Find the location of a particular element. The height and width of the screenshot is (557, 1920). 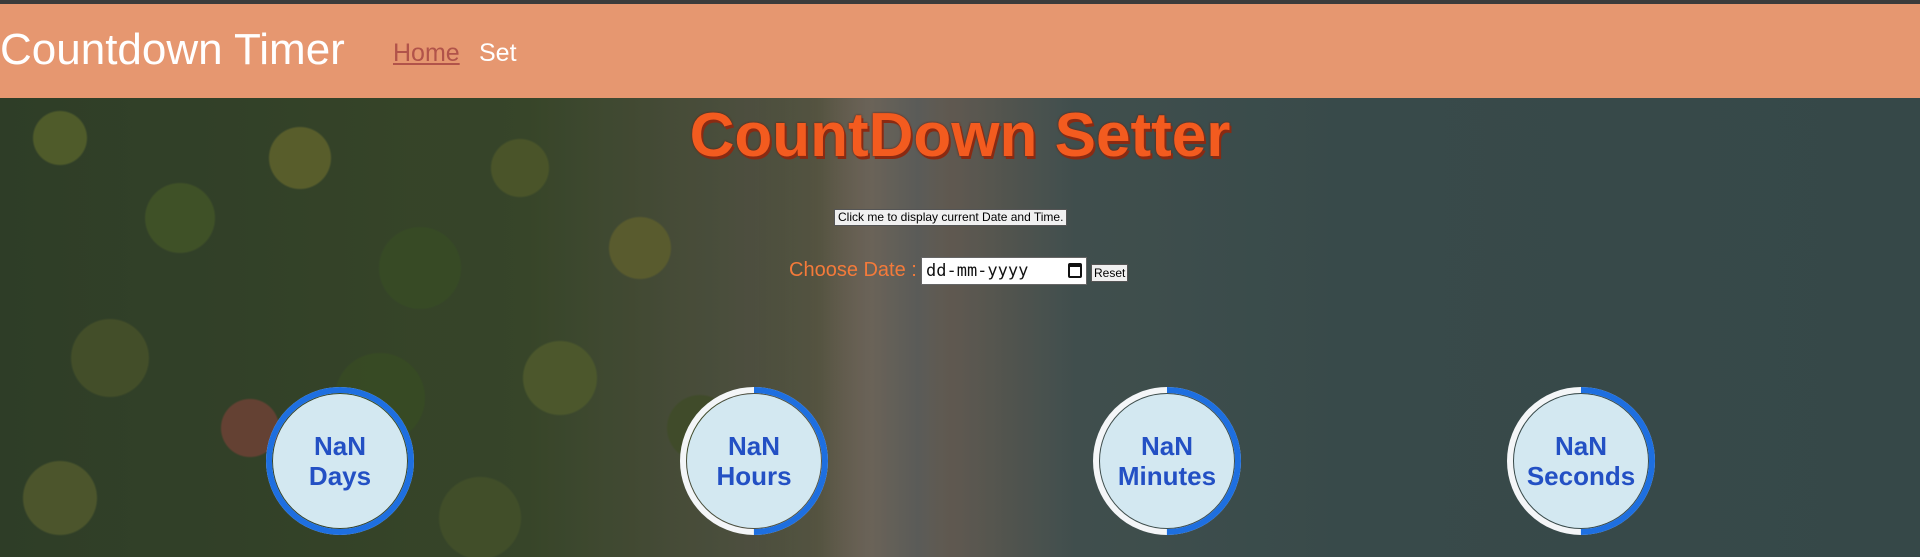

page-title-text: CountDown Setter is located at coordinates (960, 135).